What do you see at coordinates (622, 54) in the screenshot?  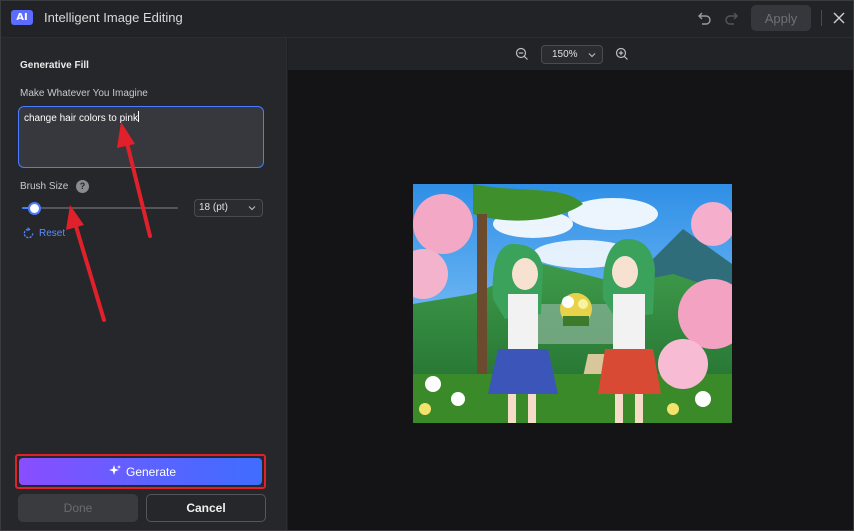 I see `zoom-in-icon` at bounding box center [622, 54].